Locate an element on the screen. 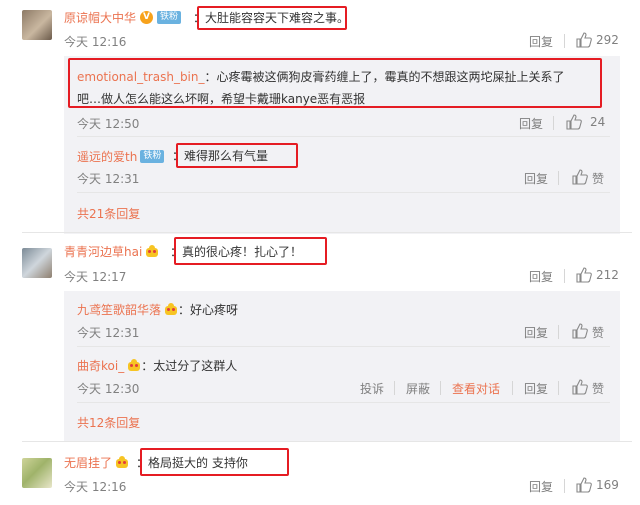  timestamp: 今天 12:17 is located at coordinates (95, 277).